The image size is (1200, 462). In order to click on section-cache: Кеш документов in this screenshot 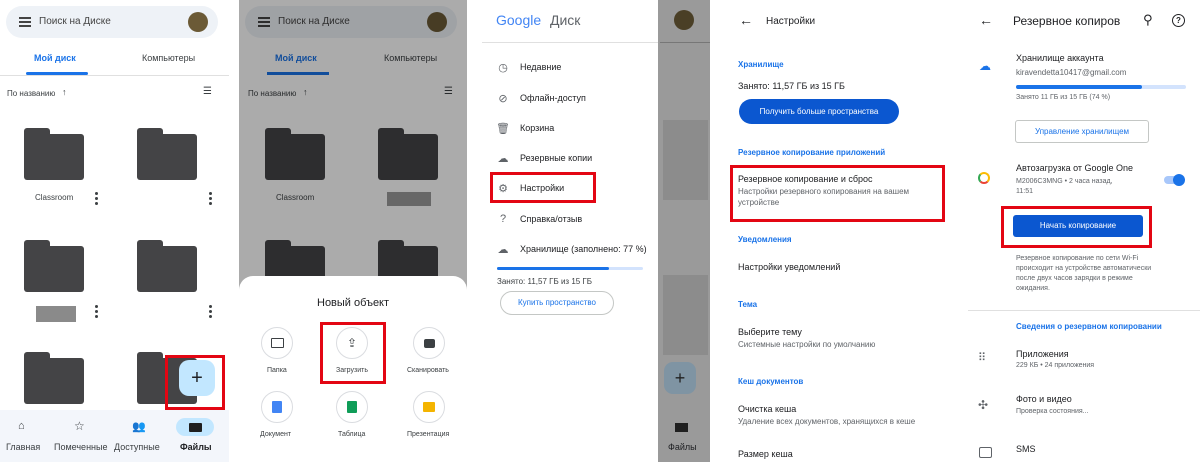, I will do `click(771, 381)`.